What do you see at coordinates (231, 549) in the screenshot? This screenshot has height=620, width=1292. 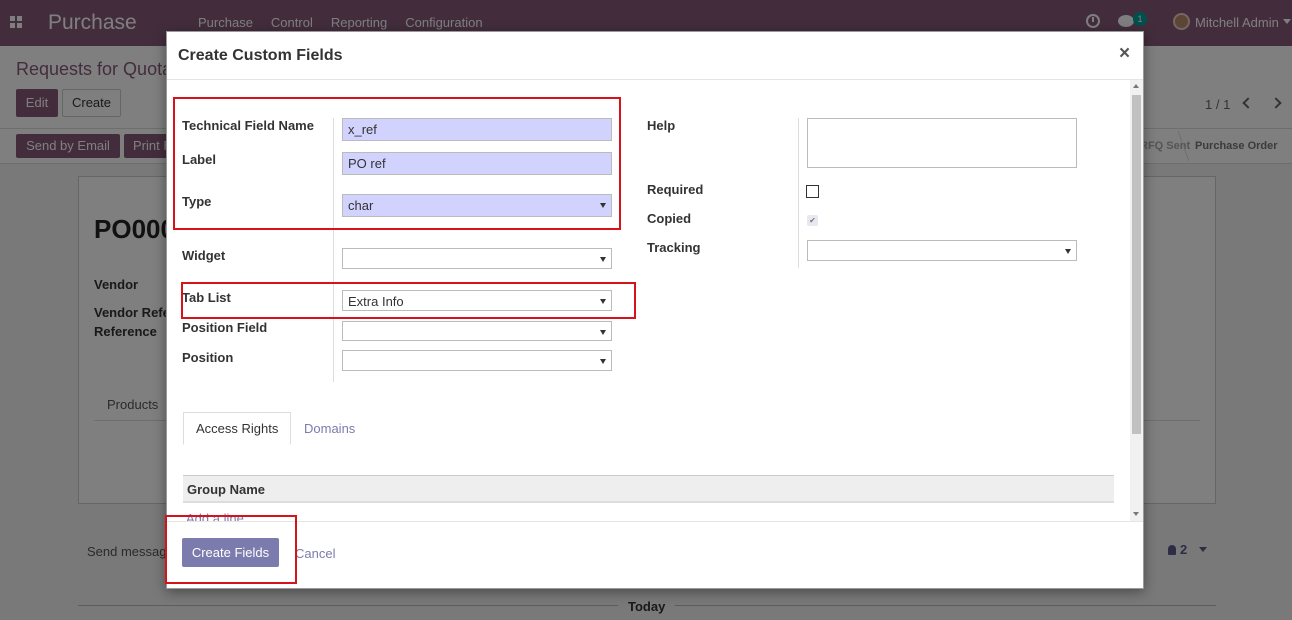 I see `highlight-box-create-button` at bounding box center [231, 549].